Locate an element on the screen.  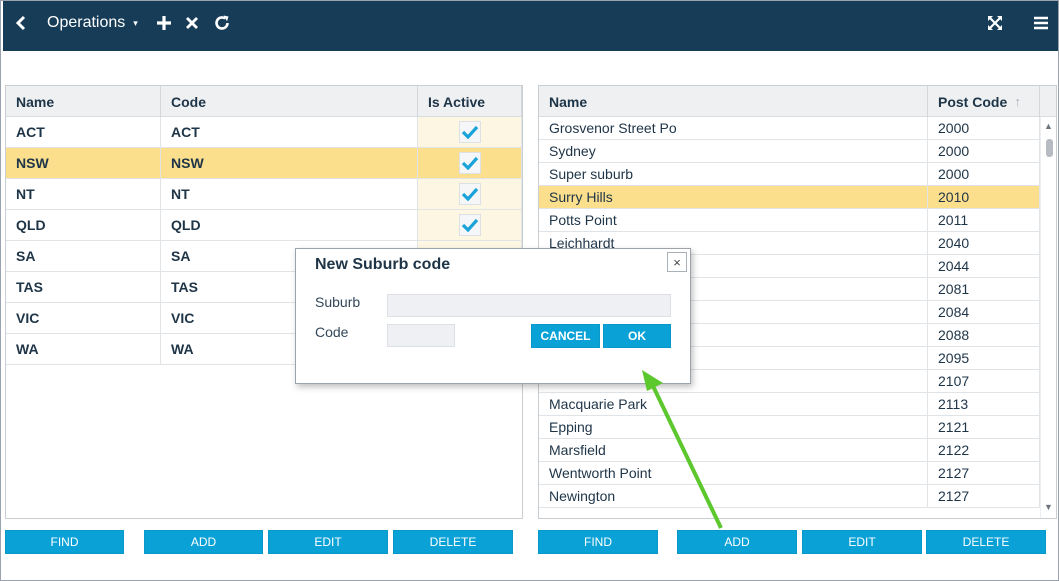
scroll-down-icon: ▼ is located at coordinates (1048, 507).